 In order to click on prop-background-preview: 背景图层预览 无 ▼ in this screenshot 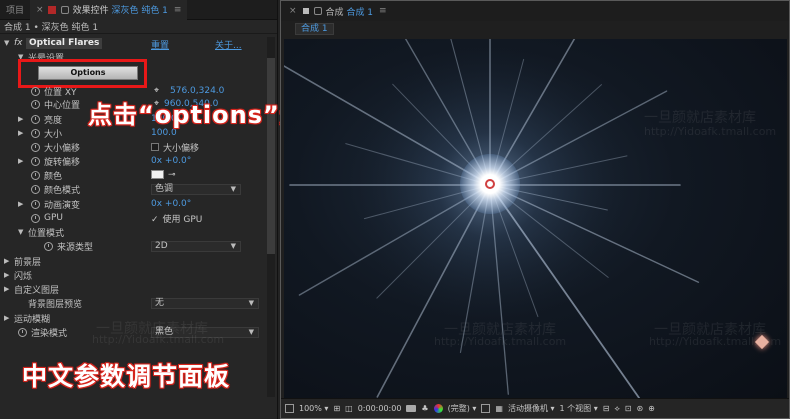, I will do `click(132, 303)`.